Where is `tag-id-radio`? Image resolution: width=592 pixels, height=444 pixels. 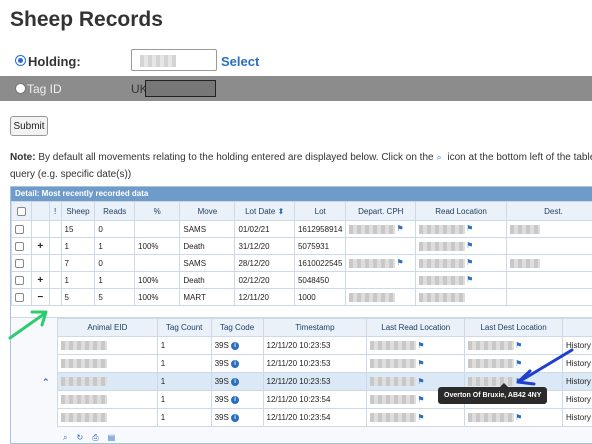
tag-id-radio is located at coordinates (20, 88).